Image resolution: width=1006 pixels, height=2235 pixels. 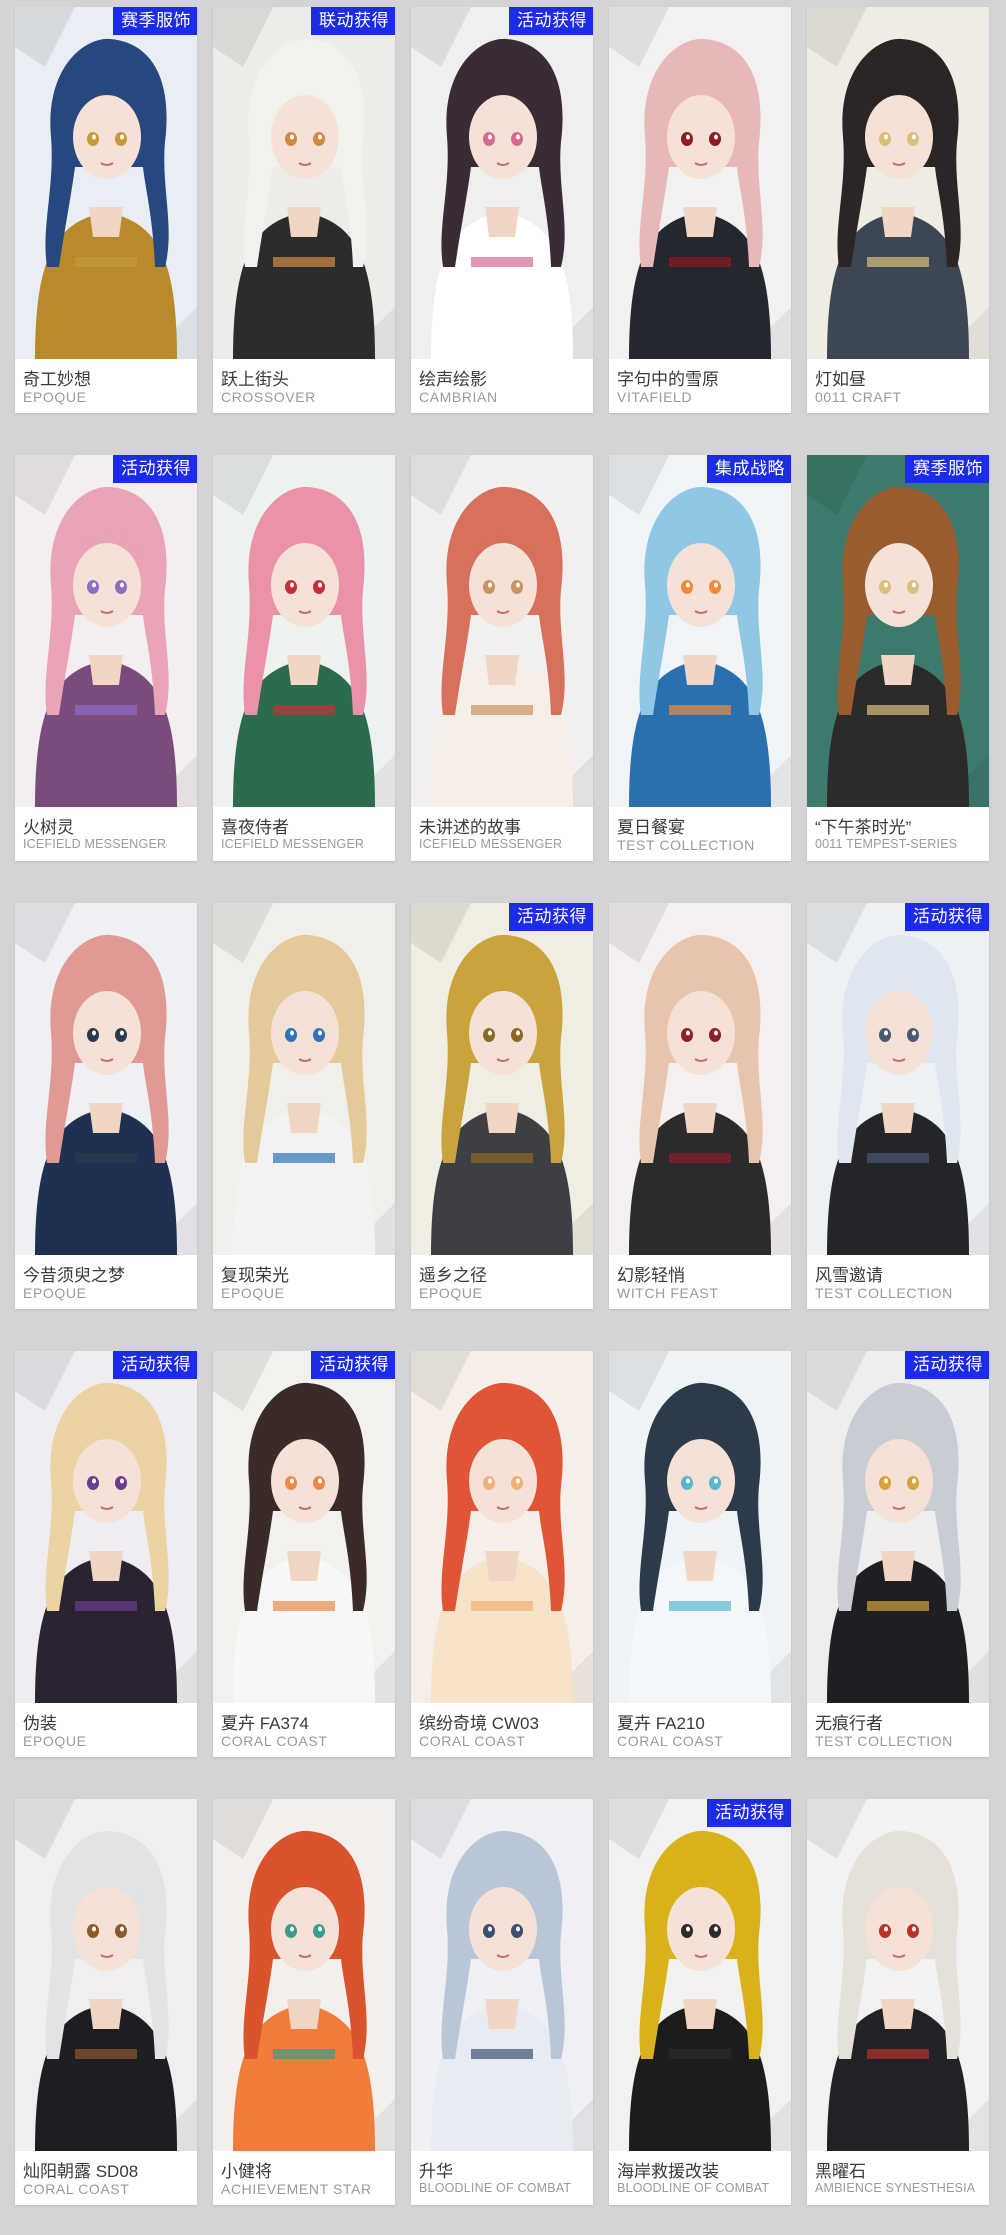 What do you see at coordinates (840, 2171) in the screenshot?
I see `skin-name: 黑曜石` at bounding box center [840, 2171].